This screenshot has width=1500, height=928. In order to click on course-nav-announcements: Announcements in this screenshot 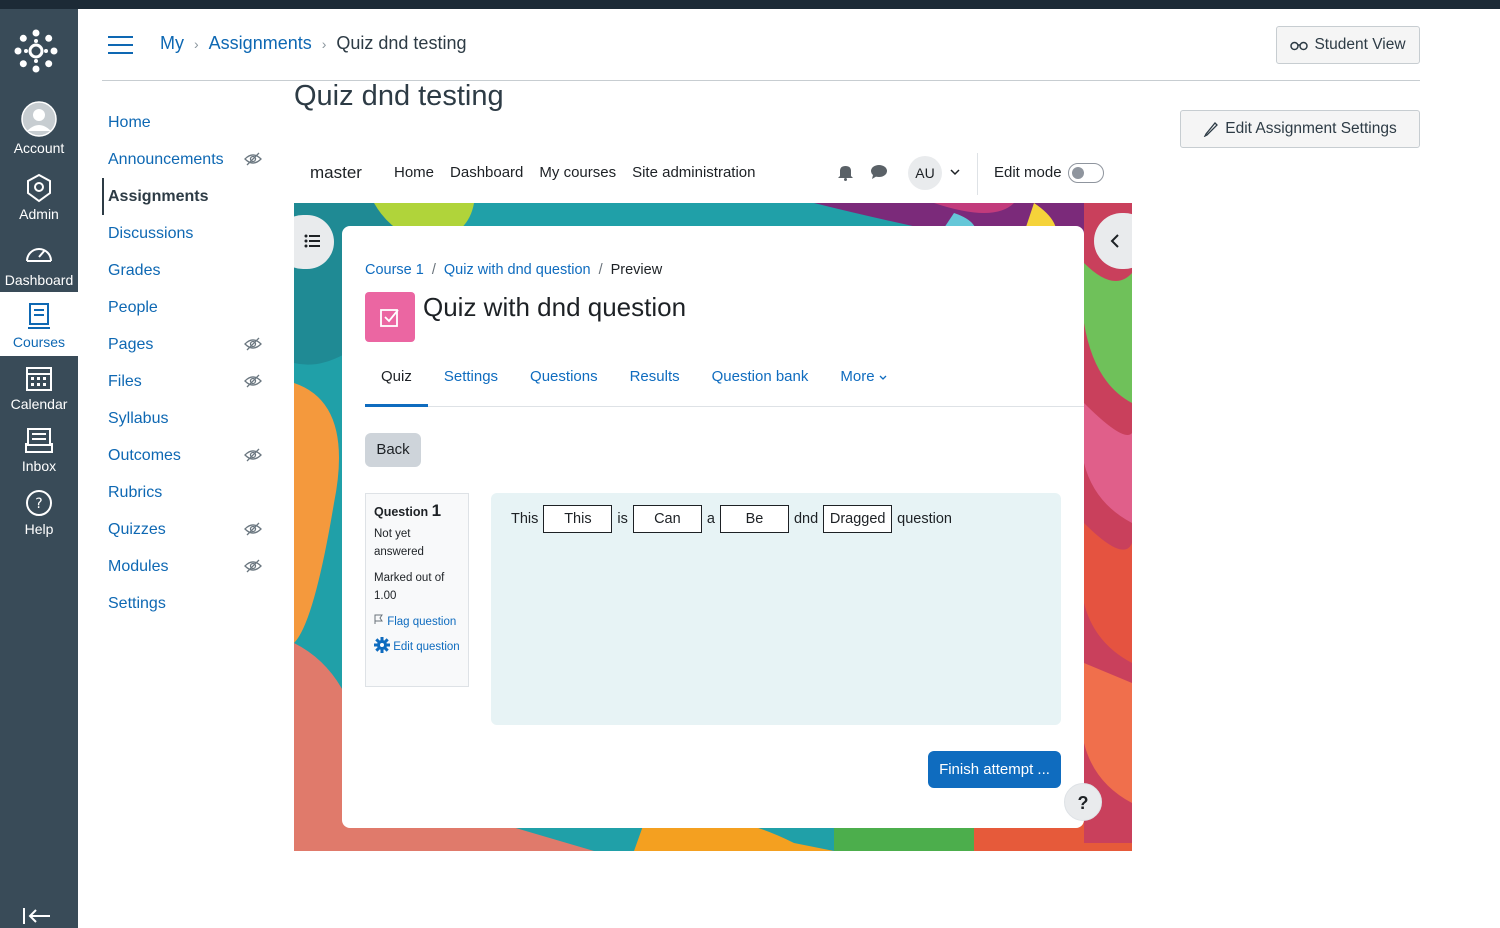, I will do `click(182, 159)`.